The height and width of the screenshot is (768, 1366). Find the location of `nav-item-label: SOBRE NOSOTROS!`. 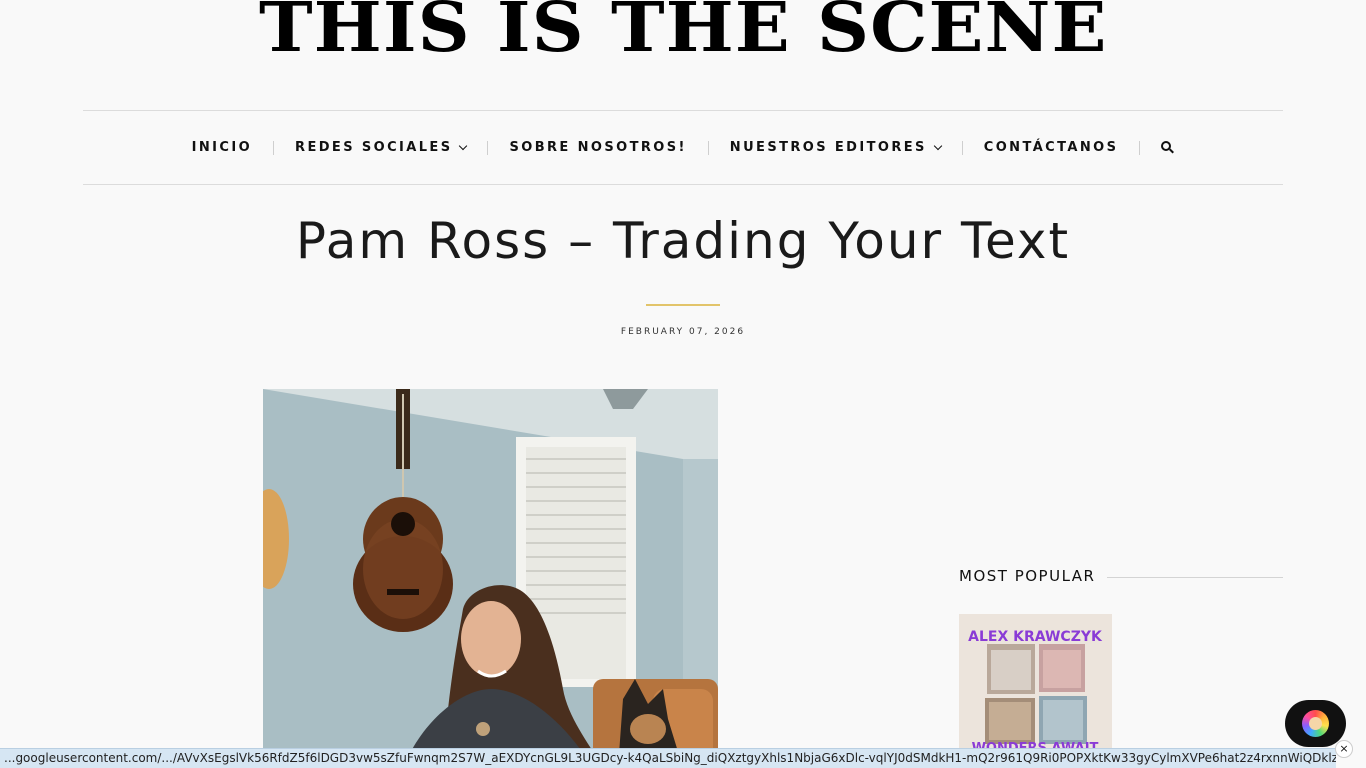

nav-item-label: SOBRE NOSOTROS! is located at coordinates (598, 147).